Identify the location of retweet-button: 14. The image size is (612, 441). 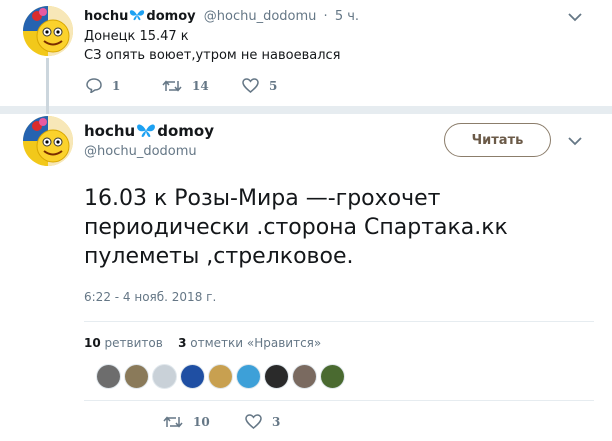
(202, 85).